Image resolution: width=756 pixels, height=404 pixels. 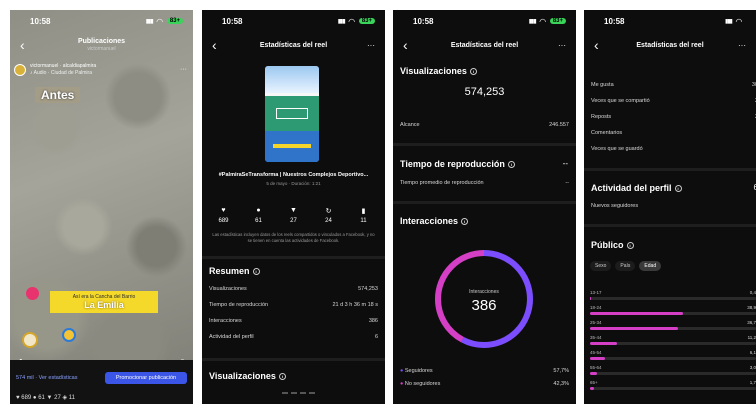 I want to click on stat-shares: ▼ 27, so click(x=294, y=215).